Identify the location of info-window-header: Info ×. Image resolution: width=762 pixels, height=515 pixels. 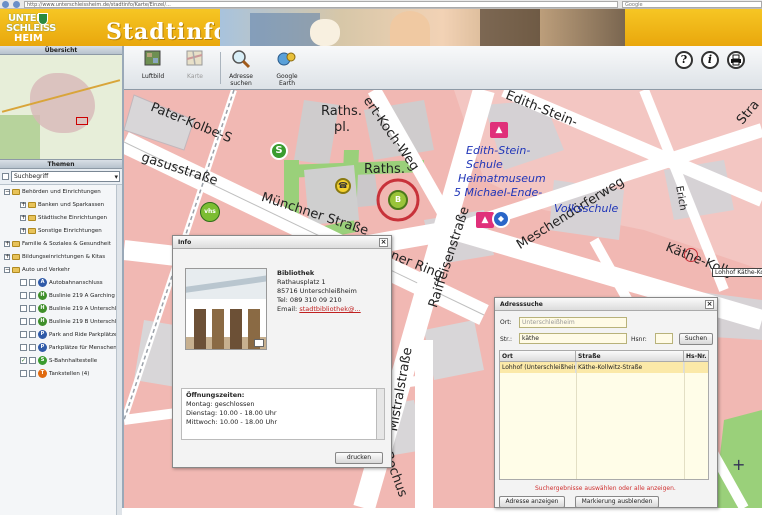
(282, 242).